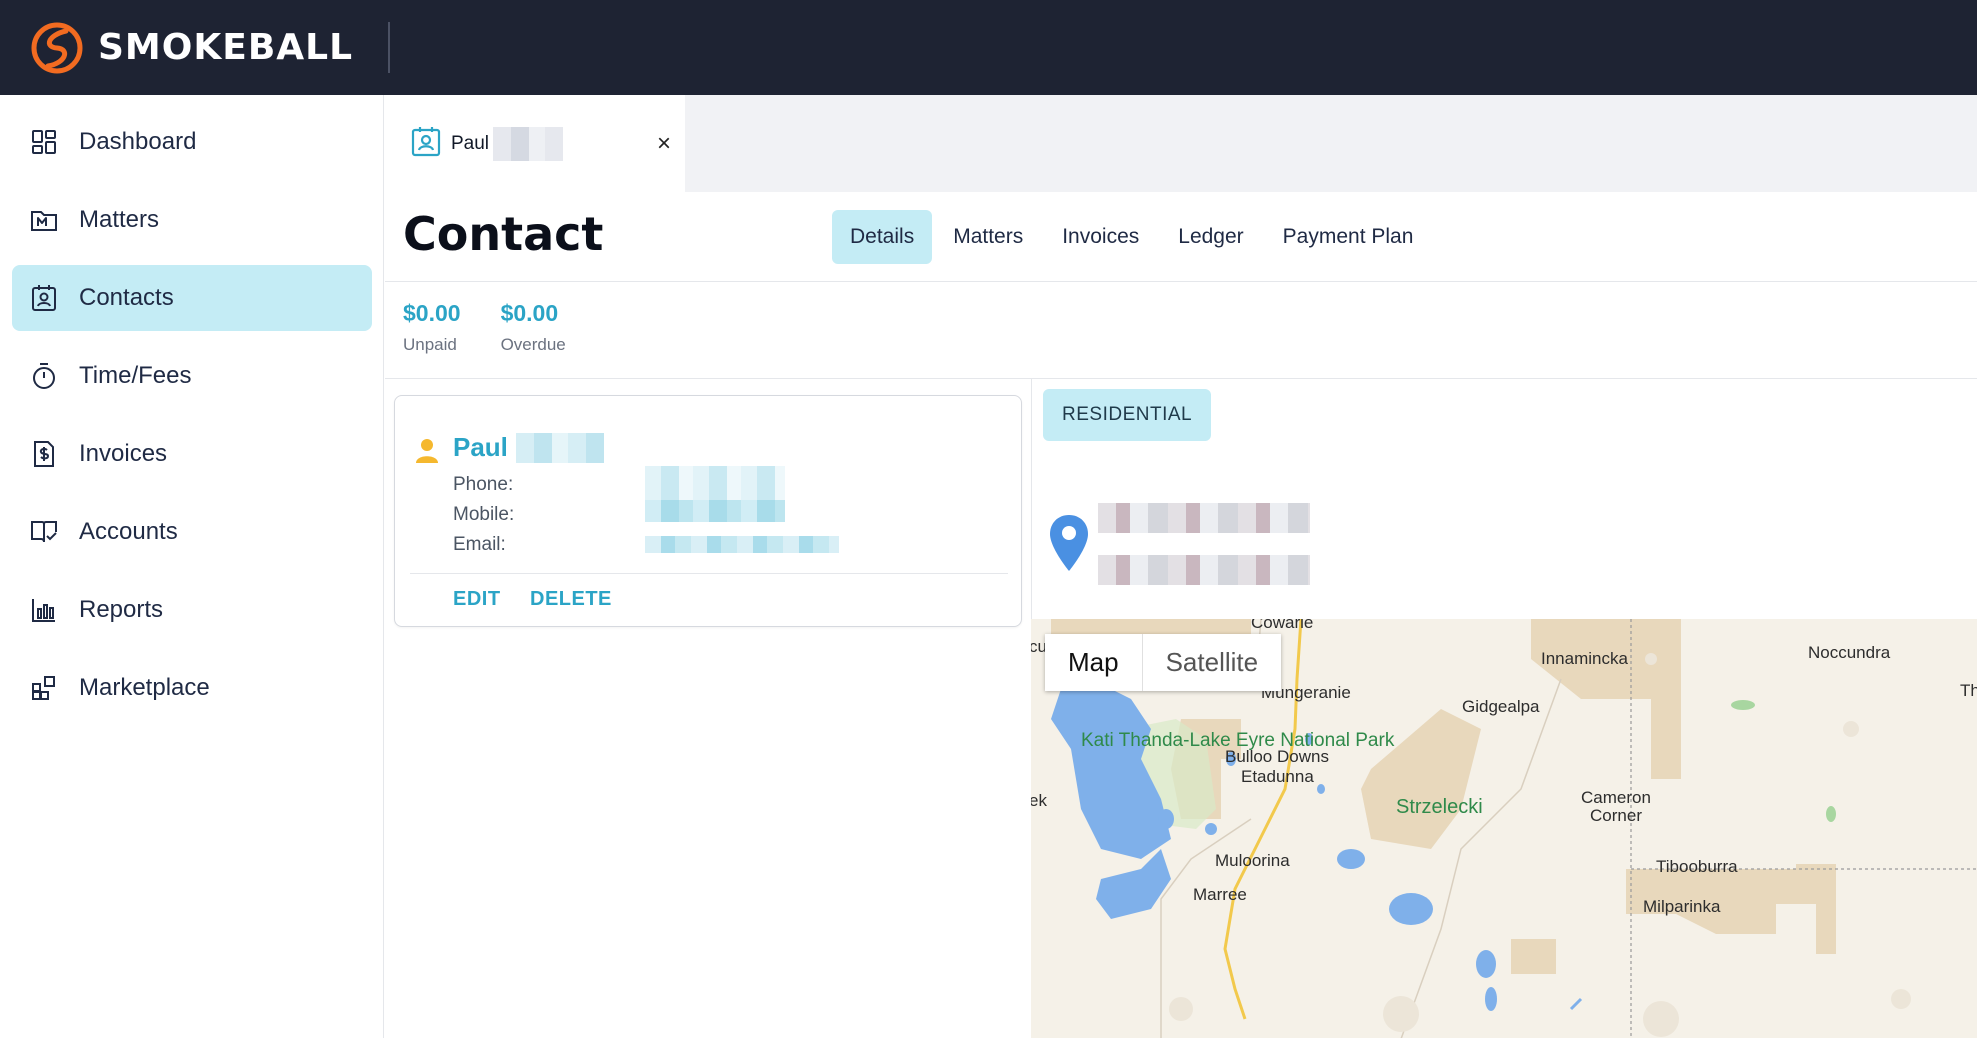  What do you see at coordinates (1181, 281) in the screenshot?
I see `header-divider` at bounding box center [1181, 281].